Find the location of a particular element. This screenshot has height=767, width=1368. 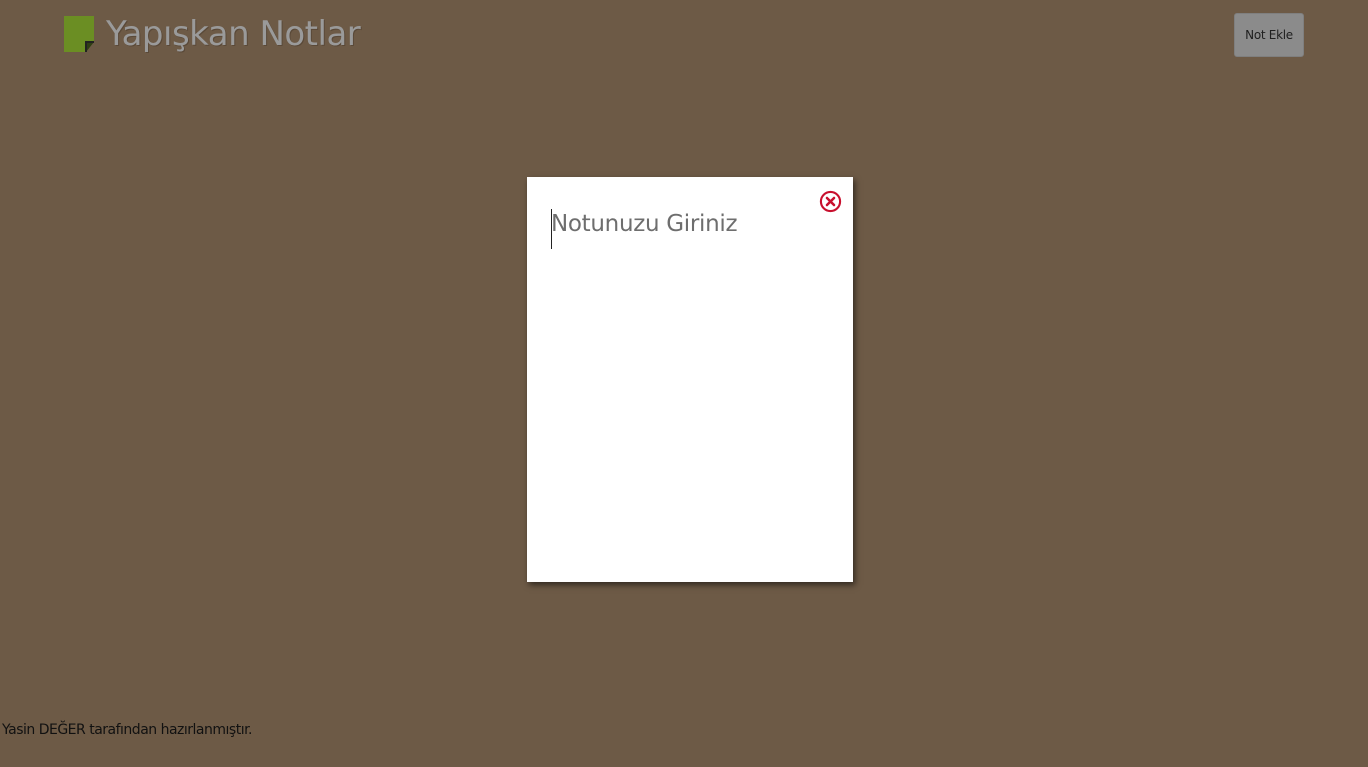

sticky-note-icon is located at coordinates (79, 34).